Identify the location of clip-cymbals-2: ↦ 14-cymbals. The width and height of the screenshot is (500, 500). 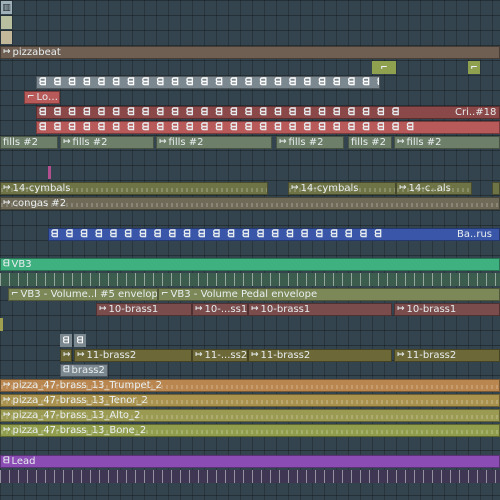
(342, 188).